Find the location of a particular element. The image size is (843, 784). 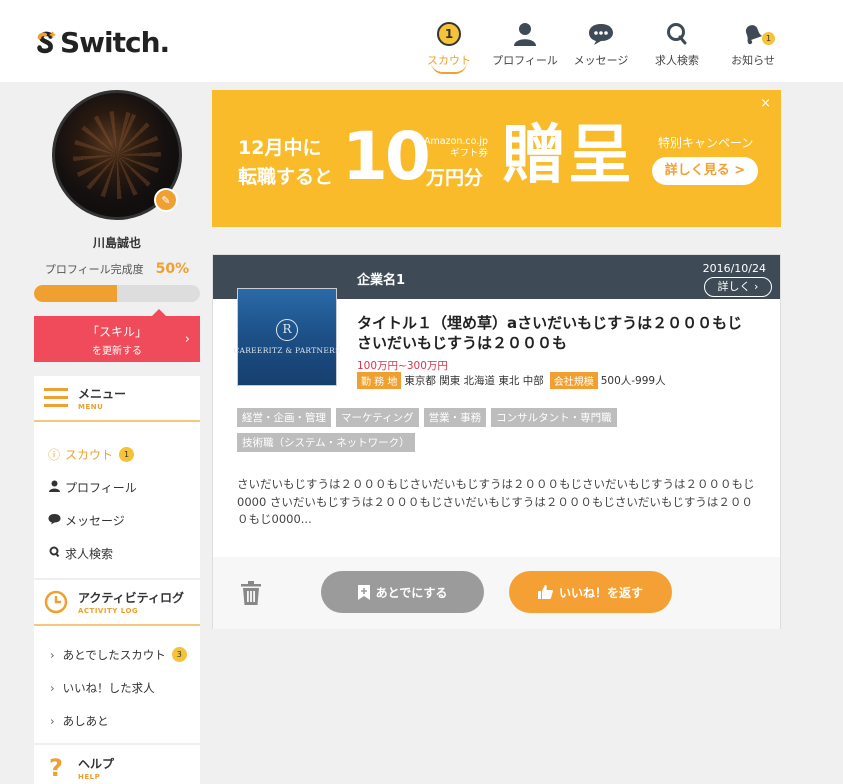

category-tag: 営業・事務 is located at coordinates (455, 417).